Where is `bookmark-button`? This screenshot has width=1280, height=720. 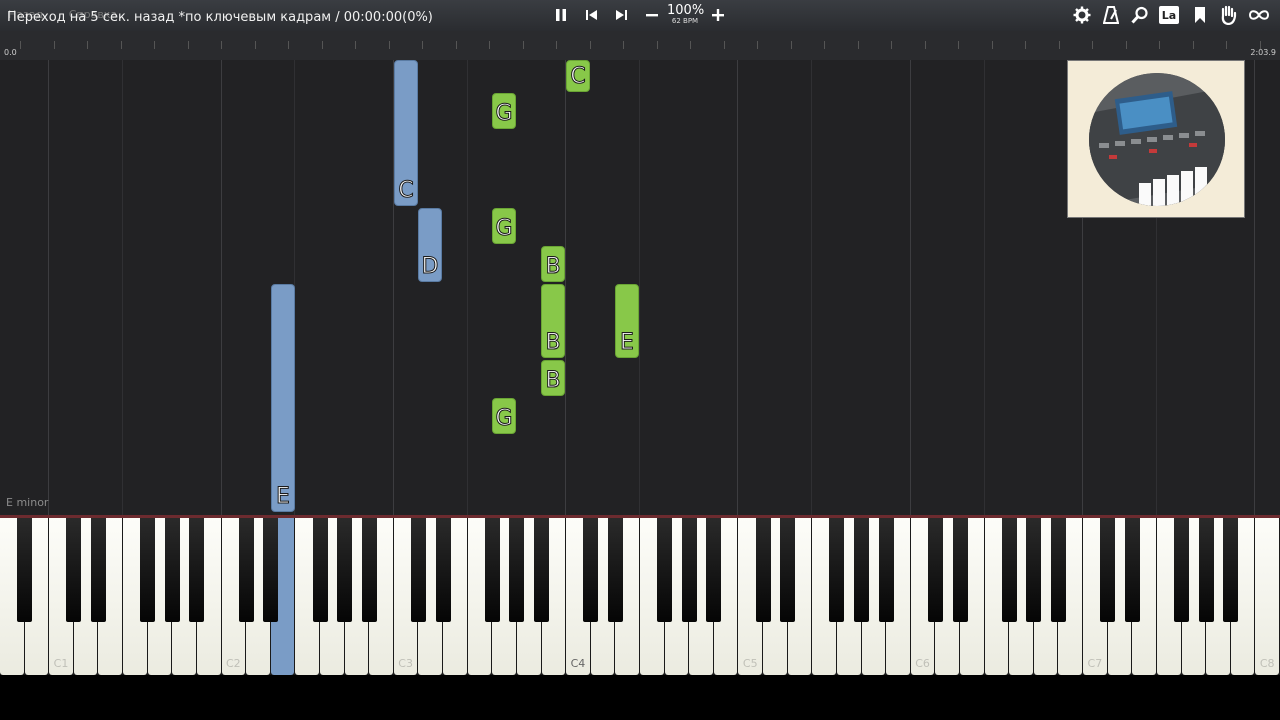
bookmark-button is located at coordinates (1200, 15).